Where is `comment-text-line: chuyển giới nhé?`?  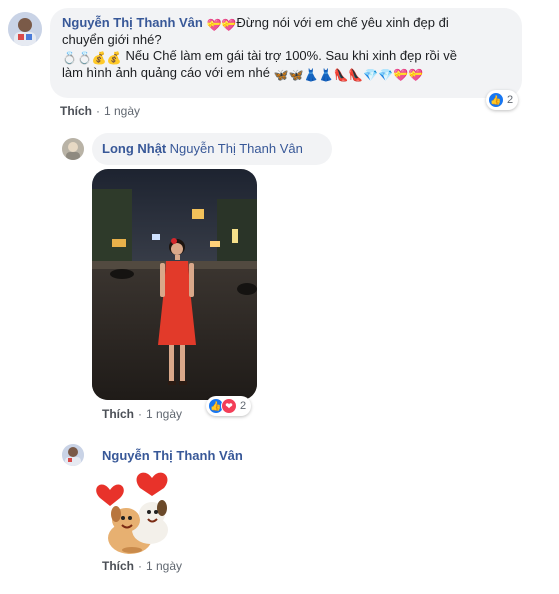 comment-text-line: chuyển giới nhé? is located at coordinates (112, 39).